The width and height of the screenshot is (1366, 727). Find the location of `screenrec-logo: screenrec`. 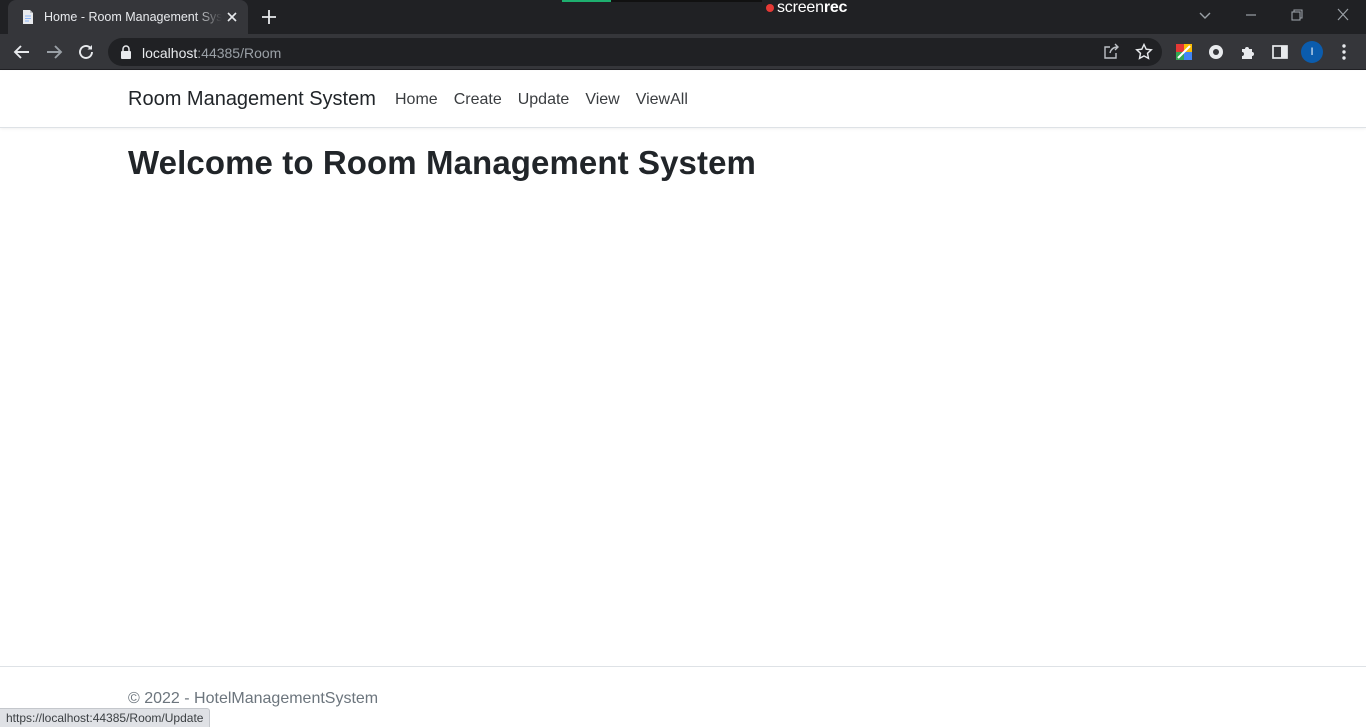

screenrec-logo: screenrec is located at coordinates (812, 8).